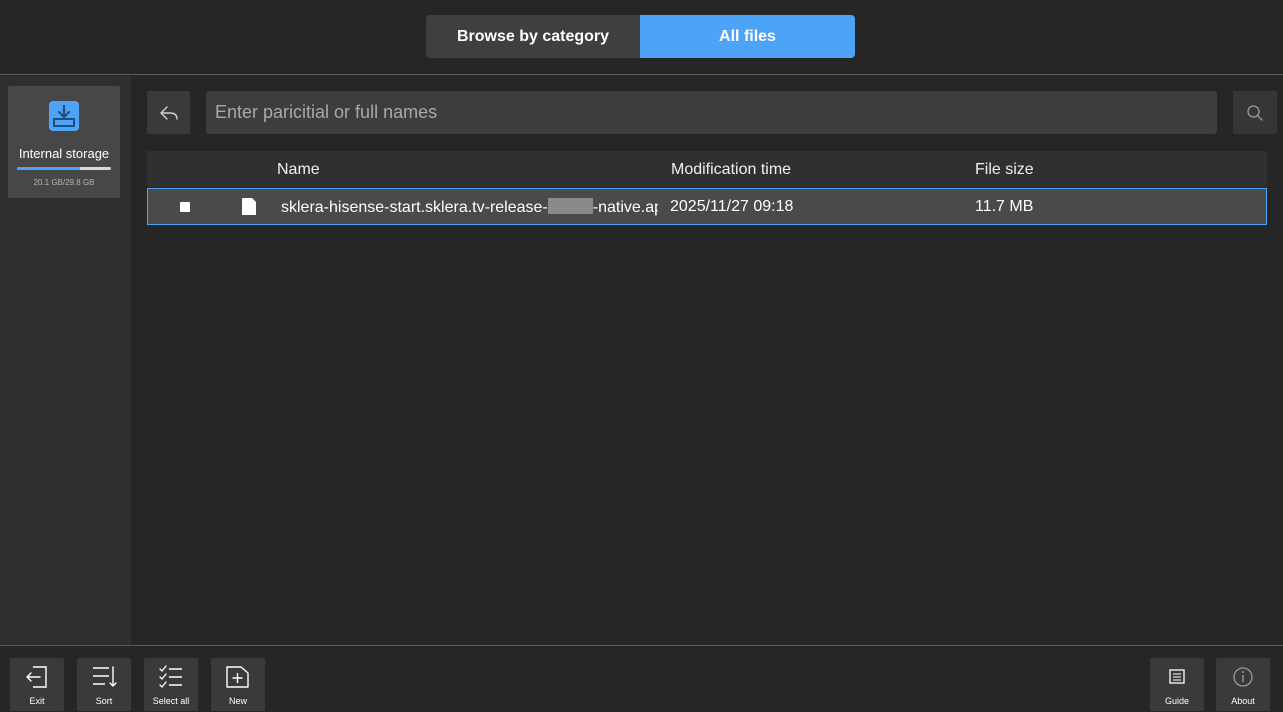 This screenshot has height=712, width=1283. Describe the element at coordinates (64, 182) in the screenshot. I see `storage-usage-text: 20.1 GB/29.8 GB` at that location.